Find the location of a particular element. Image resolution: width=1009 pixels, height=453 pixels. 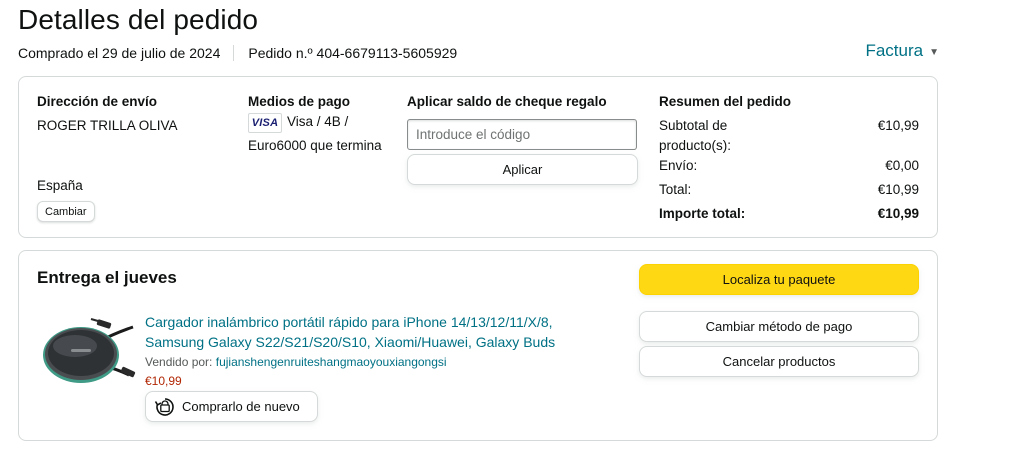

sold-by-label: Vendido por: is located at coordinates (179, 362).